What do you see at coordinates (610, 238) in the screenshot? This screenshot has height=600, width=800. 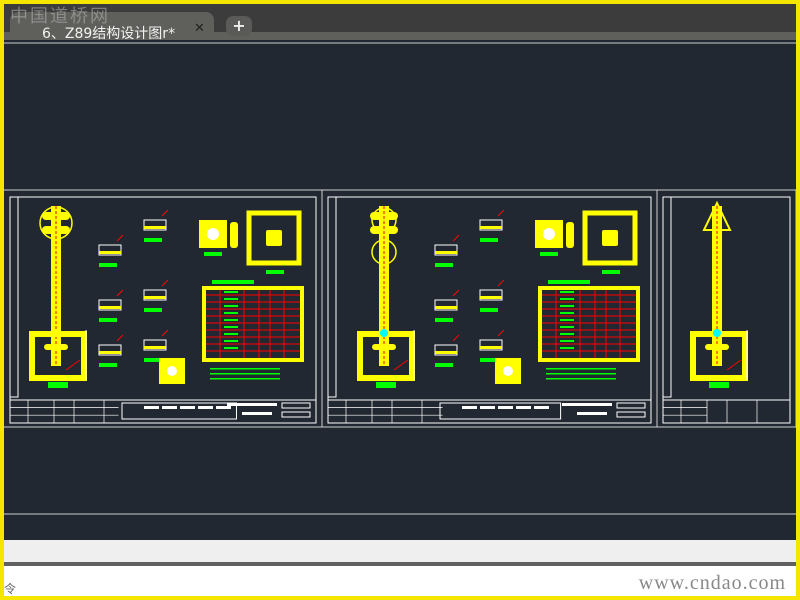 I see `foundation-plan-core` at bounding box center [610, 238].